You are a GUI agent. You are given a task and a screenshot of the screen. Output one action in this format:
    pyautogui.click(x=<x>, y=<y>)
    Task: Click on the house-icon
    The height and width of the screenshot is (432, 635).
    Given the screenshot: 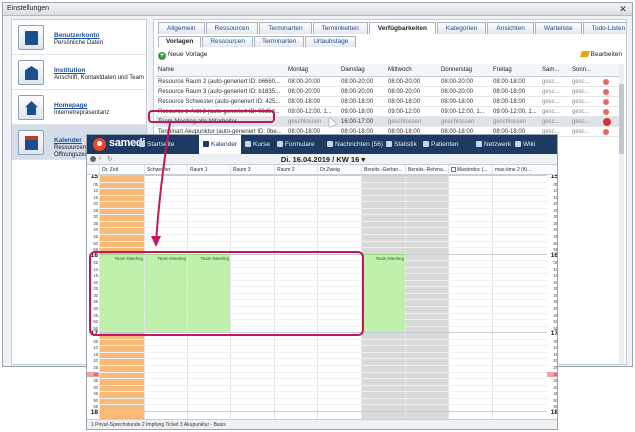 What is the action you would take?
    pyautogui.click(x=142, y=144)
    